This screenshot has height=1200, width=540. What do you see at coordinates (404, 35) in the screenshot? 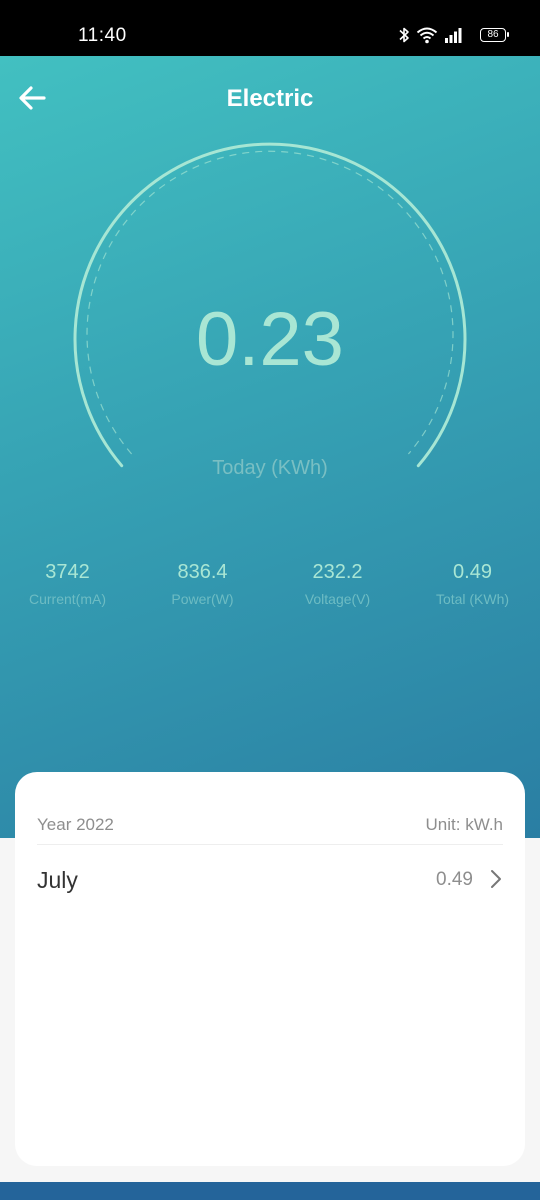
I see `bluetooth-icon` at bounding box center [404, 35].